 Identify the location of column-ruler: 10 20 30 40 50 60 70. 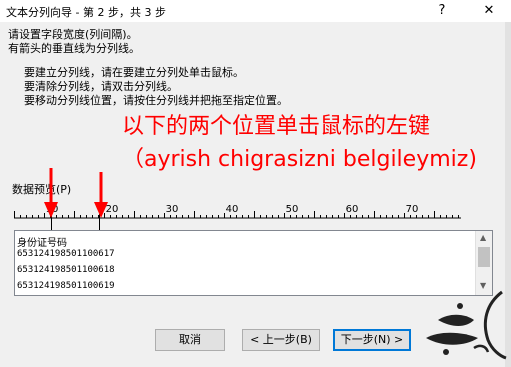
(237, 211).